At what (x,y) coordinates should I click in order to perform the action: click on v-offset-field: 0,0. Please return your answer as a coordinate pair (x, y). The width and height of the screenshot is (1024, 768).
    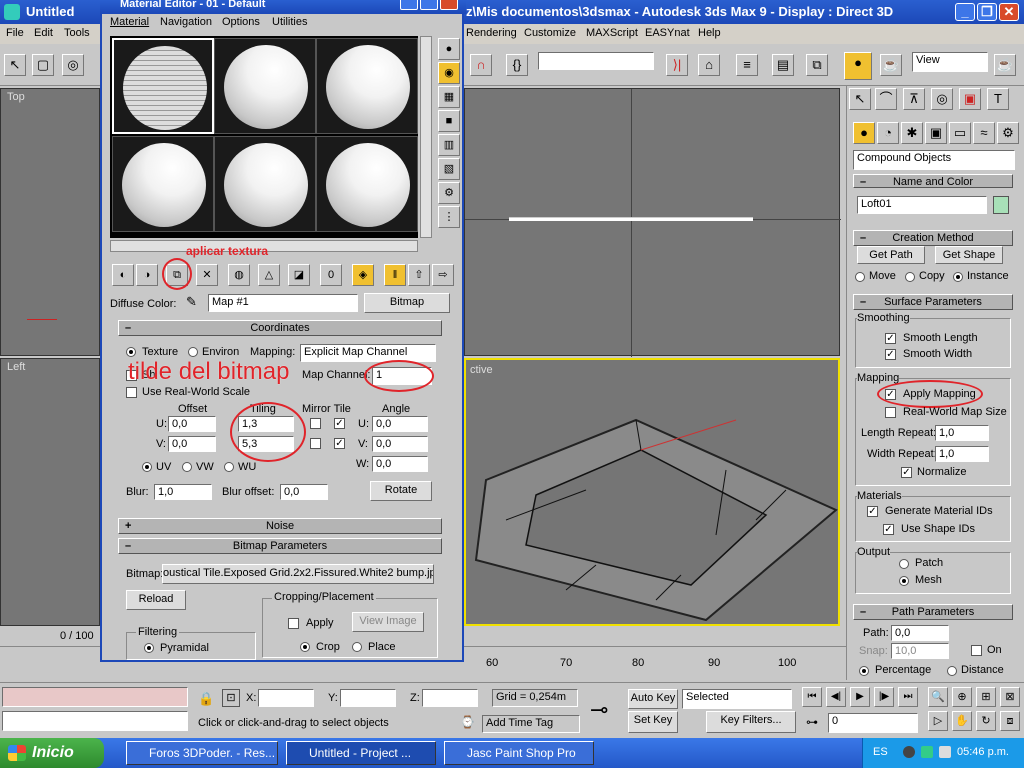
    Looking at the image, I should click on (192, 444).